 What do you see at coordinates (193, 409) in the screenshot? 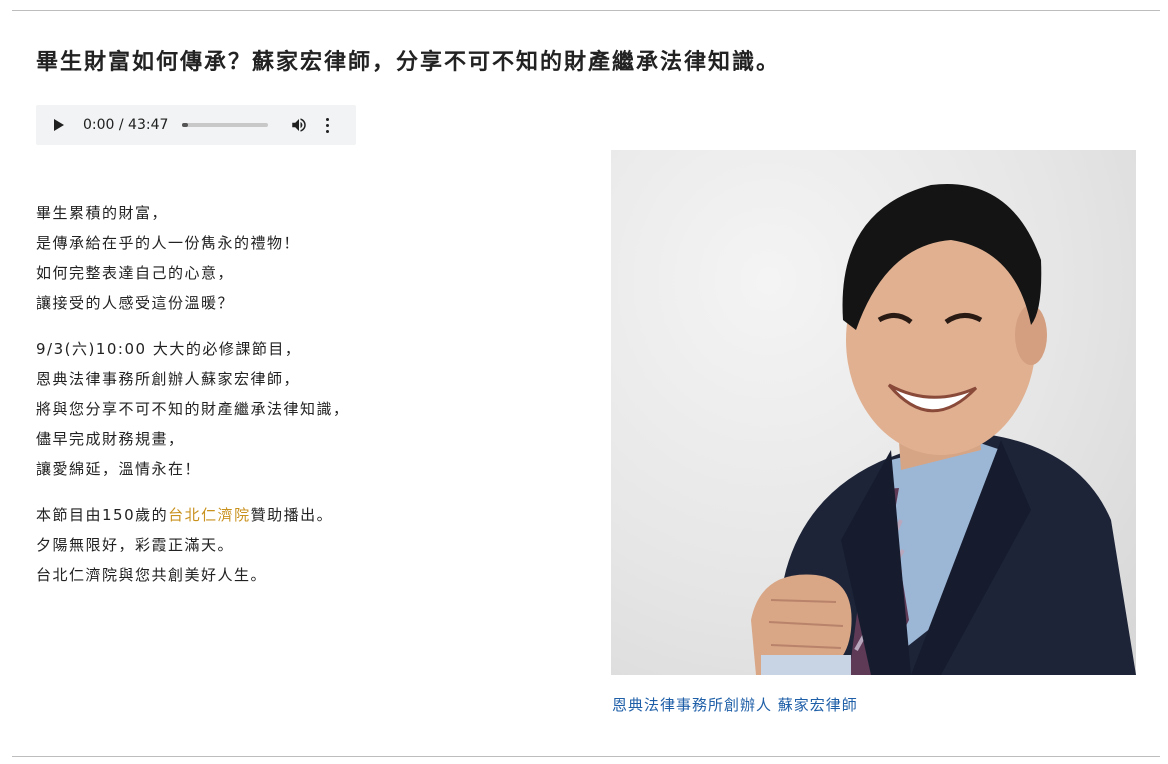
I see `text-line: 將與您分享不可不知的財產繼承法律知識，` at bounding box center [193, 409].